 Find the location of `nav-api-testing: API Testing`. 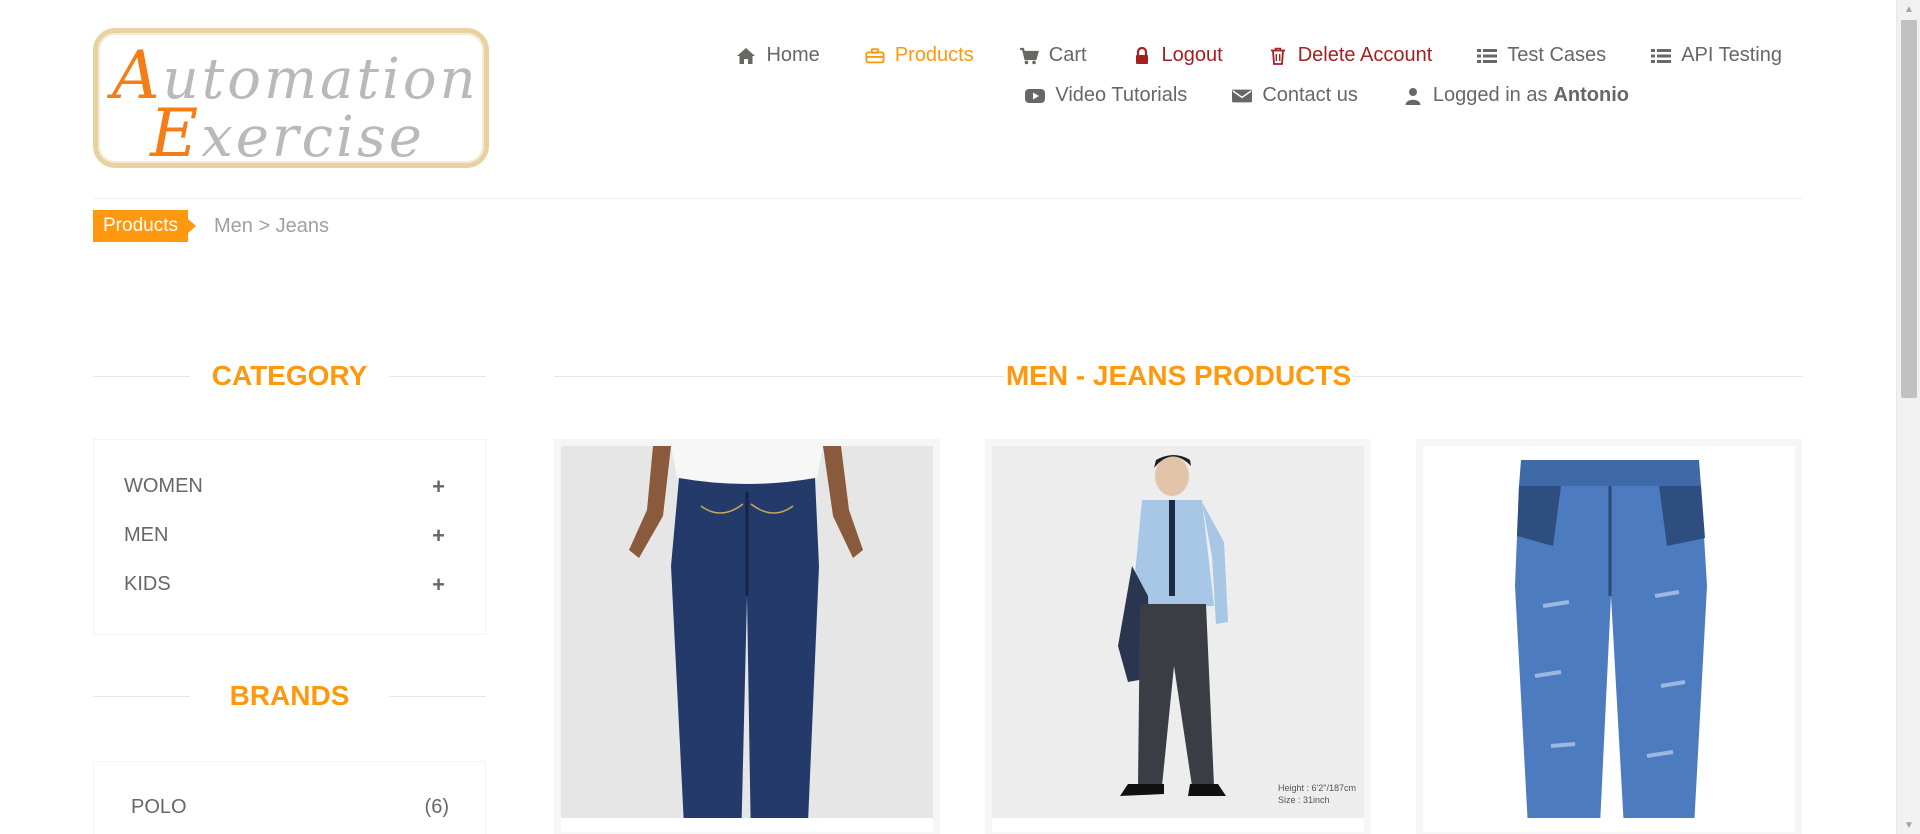

nav-api-testing: API Testing is located at coordinates (1716, 55).